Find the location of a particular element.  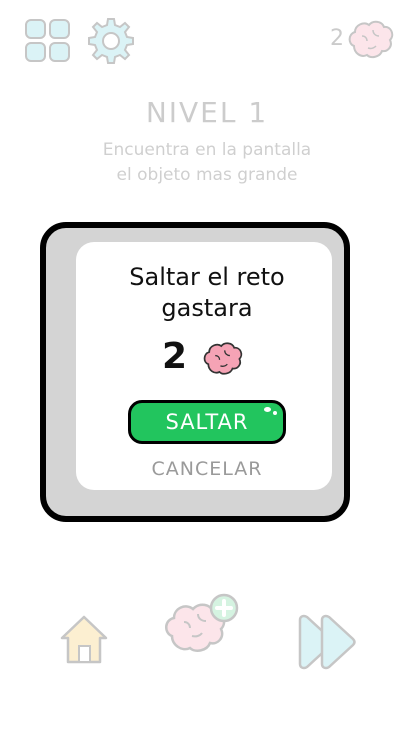

skip-button-label: SALTAR is located at coordinates (207, 422).